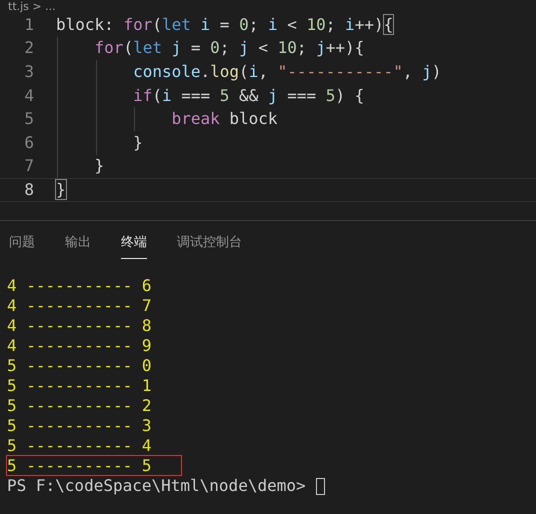  Describe the element at coordinates (79, 345) in the screenshot. I see `terminal-line: 4 ----------- 9` at that location.